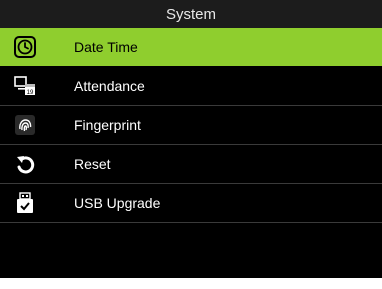 The image size is (382, 289). I want to click on menu-item-label: Attendance, so click(109, 86).